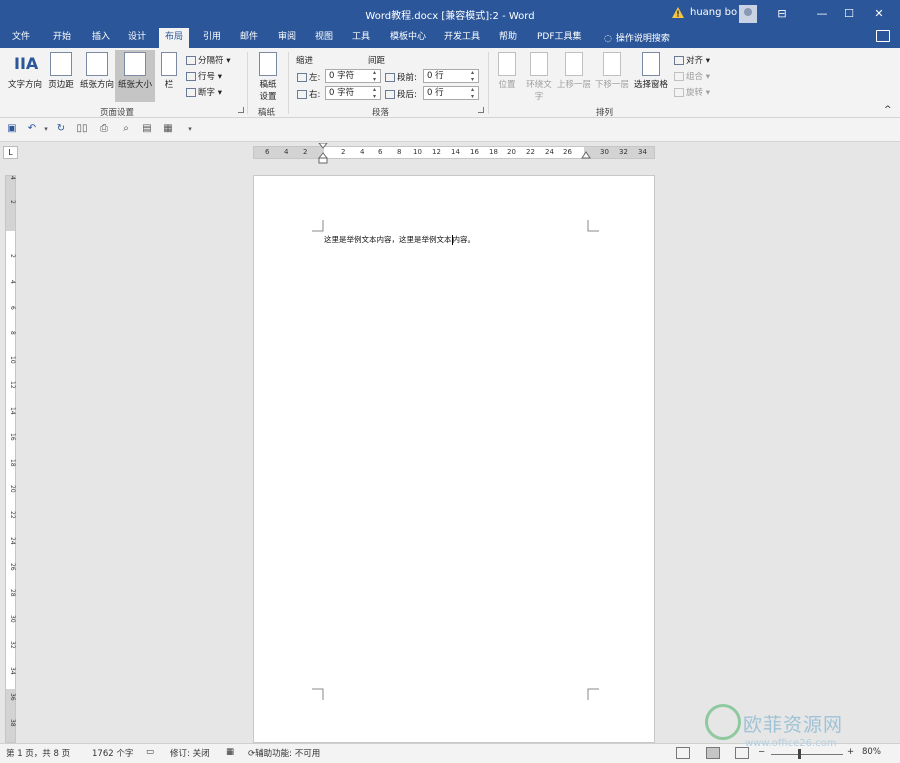 The height and width of the screenshot is (763, 900). What do you see at coordinates (212, 38) in the screenshot?
I see `tab-references: 引用` at bounding box center [212, 38].